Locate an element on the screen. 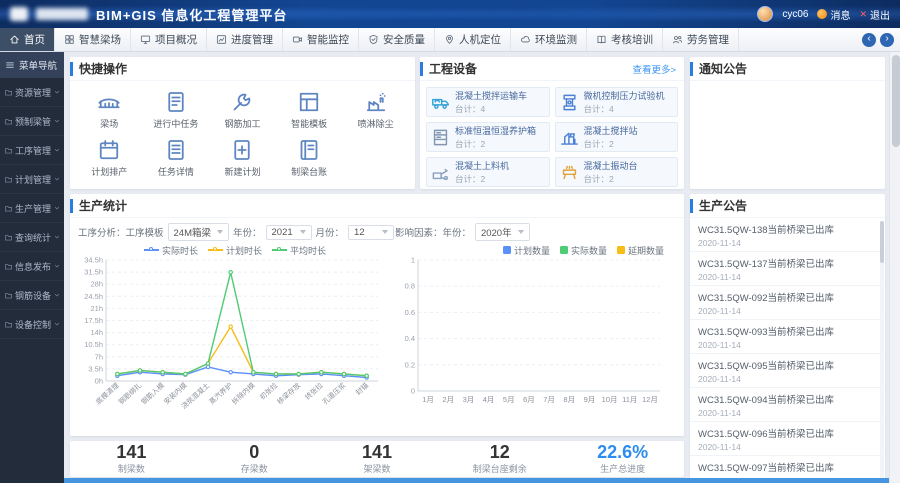  view-more-link: 查看更多> is located at coordinates (658, 69).